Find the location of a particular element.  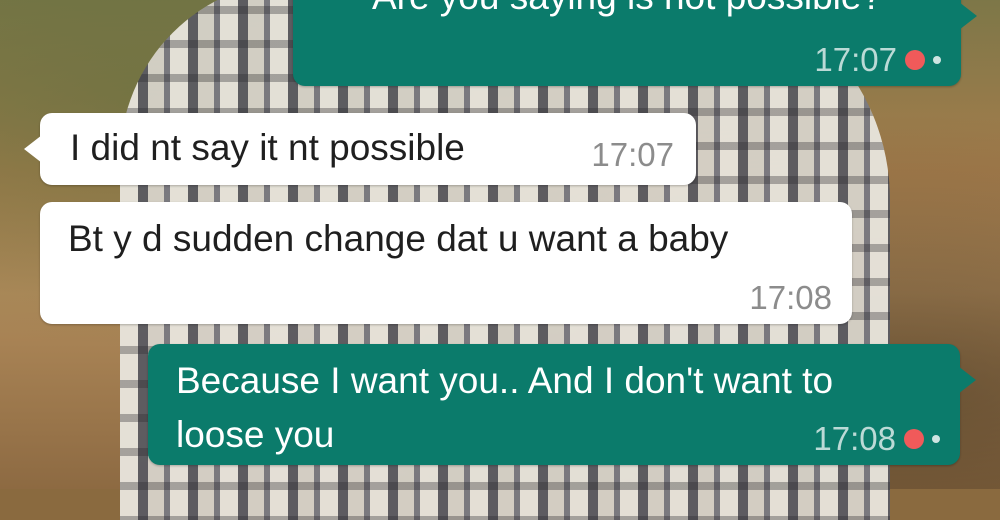

message-text: Bt y d sudden change dat u want a baby is located at coordinates (398, 238).